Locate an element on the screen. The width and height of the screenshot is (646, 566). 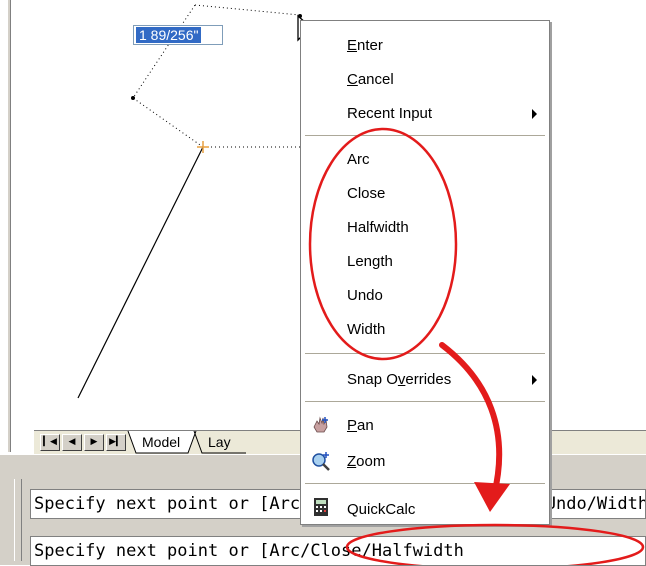
menu-item-label: ancel is located at coordinates (375, 79).